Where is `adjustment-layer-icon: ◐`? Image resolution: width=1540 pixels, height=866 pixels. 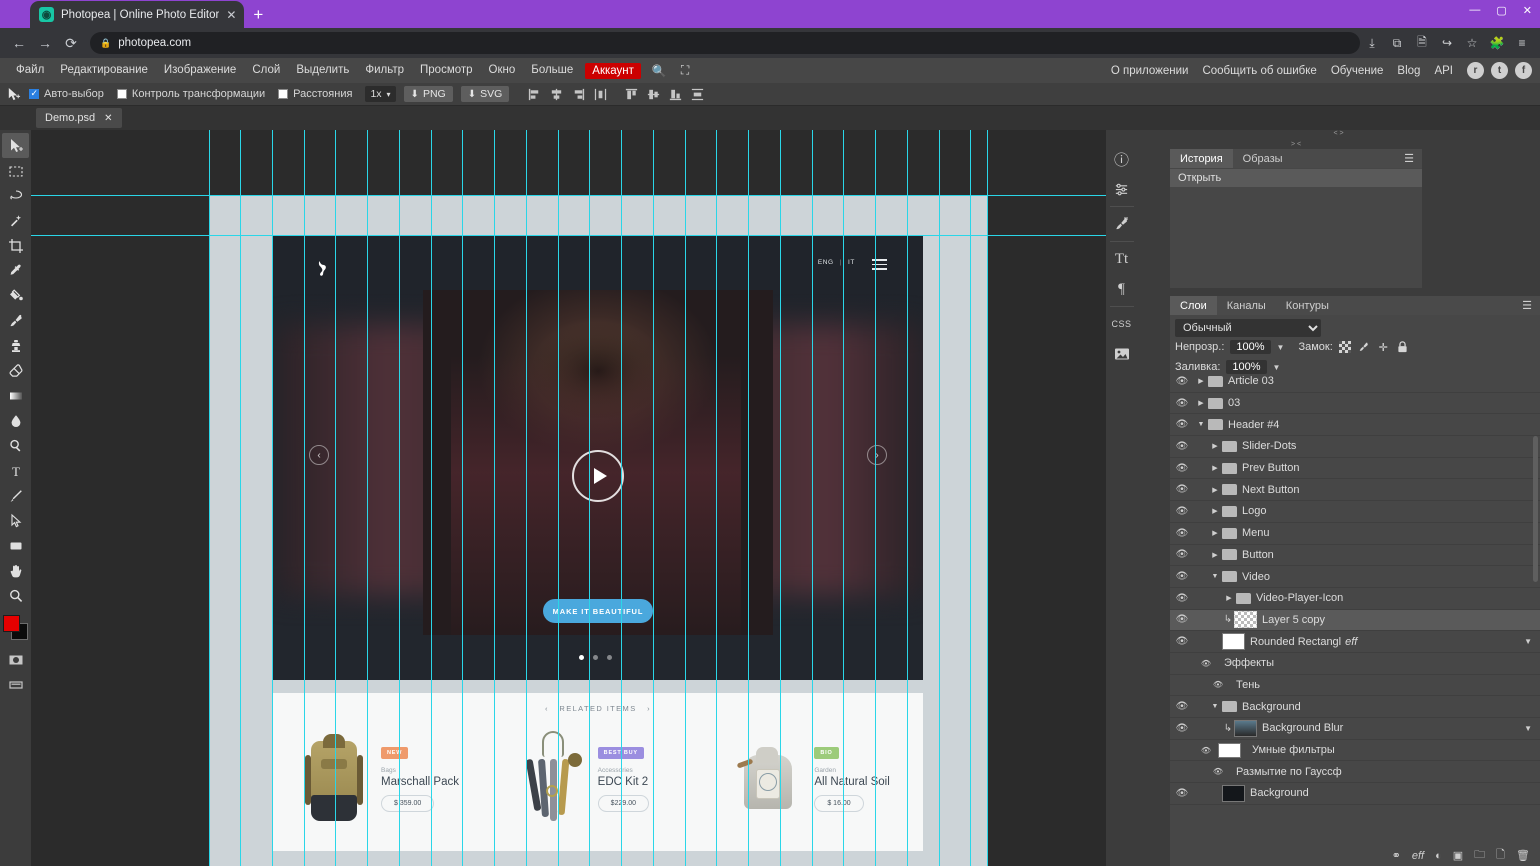
adjustment-layer-icon: ◐ is located at coordinates (1438, 856).